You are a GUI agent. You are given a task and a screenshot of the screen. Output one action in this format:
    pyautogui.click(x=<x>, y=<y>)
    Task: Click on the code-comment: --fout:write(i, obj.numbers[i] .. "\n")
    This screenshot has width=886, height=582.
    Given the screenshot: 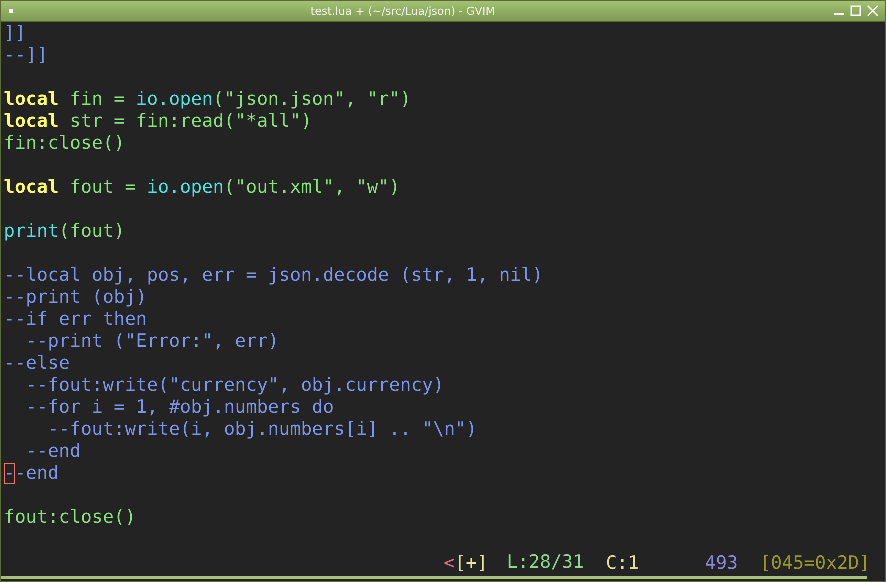 What is the action you would take?
    pyautogui.click(x=262, y=429)
    